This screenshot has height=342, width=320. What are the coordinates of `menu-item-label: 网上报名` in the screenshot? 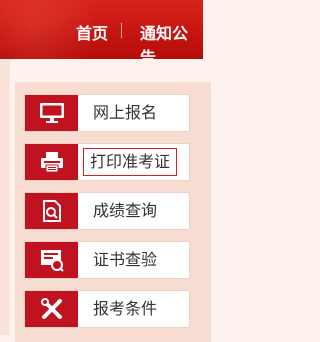 It's located at (125, 112).